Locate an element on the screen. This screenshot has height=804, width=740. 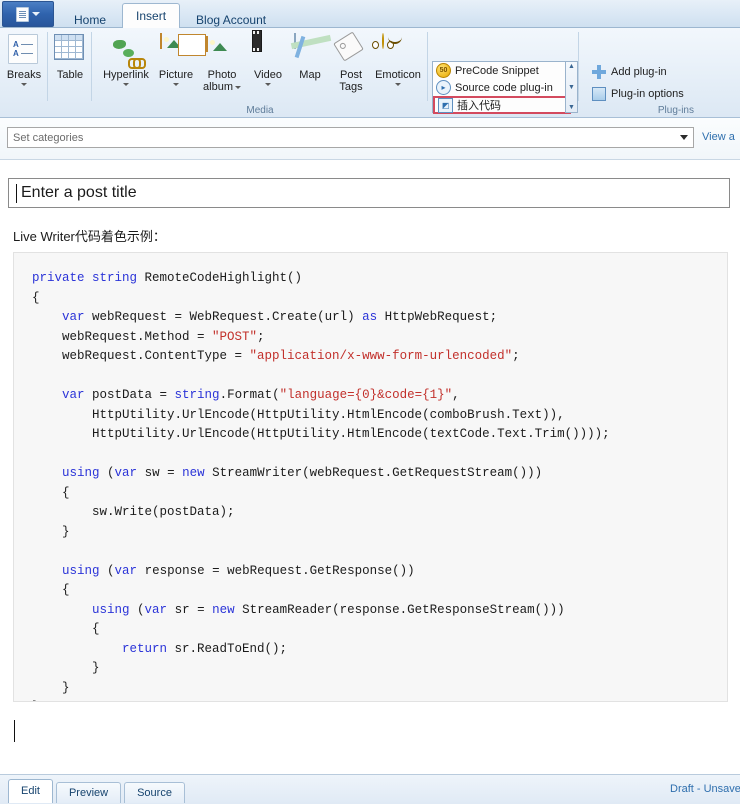
code-text: sr.ReadToEnd(); is located at coordinates (231, 648).